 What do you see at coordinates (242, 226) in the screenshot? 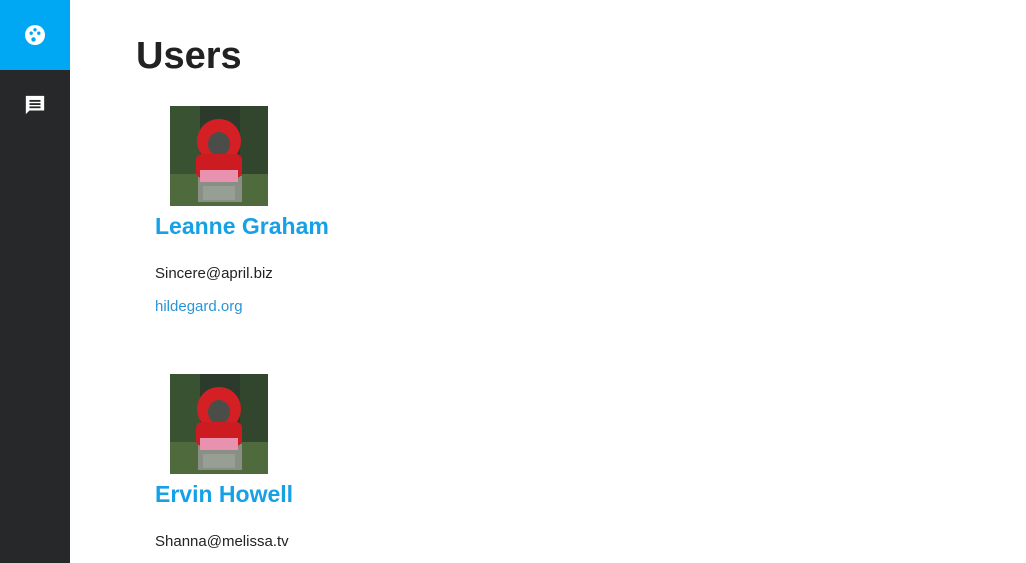
I see `user-name-link: Leanne Graham` at bounding box center [242, 226].